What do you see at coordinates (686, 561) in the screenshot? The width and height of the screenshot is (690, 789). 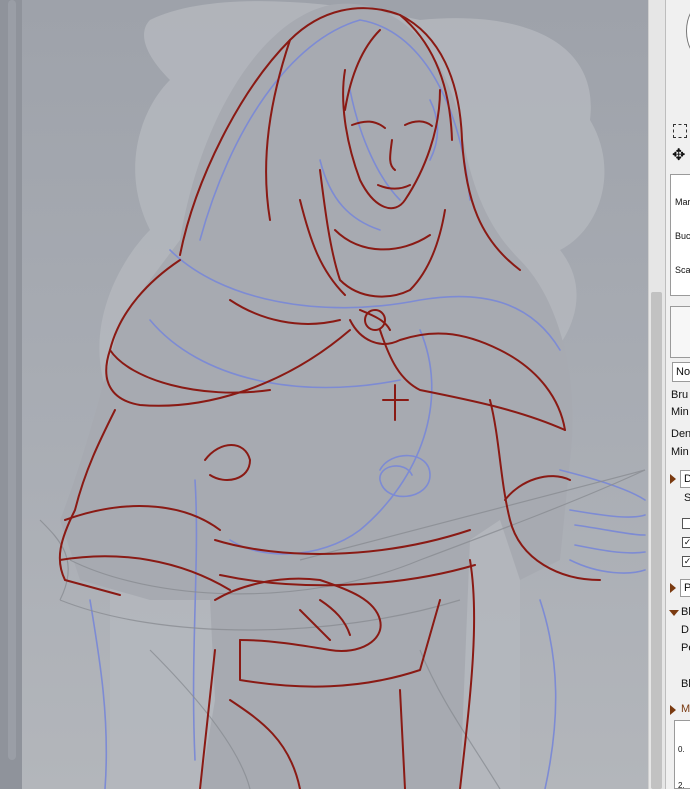 I see `option-checkbox-3: ✓` at bounding box center [686, 561].